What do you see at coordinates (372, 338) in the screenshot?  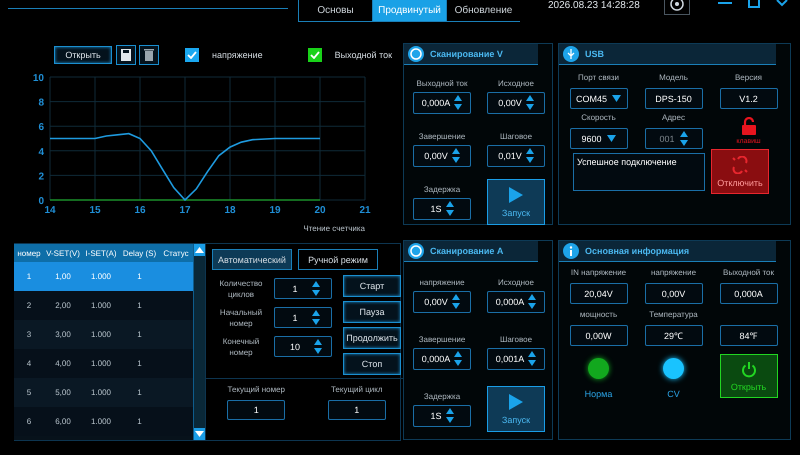 I see `action-button: Продолжить` at bounding box center [372, 338].